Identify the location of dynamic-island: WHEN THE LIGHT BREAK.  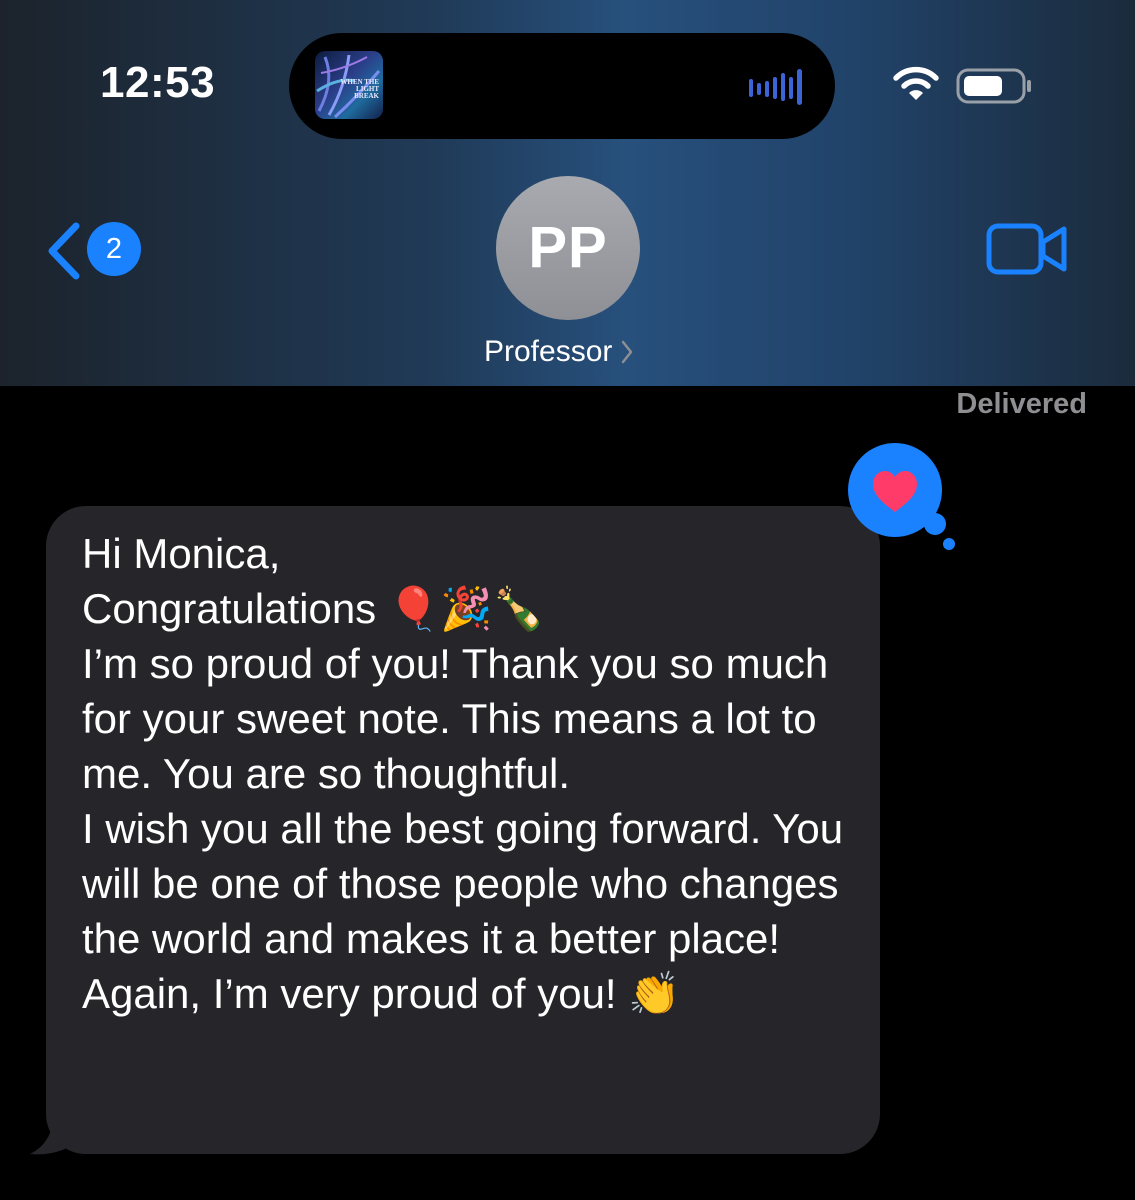
(562, 86).